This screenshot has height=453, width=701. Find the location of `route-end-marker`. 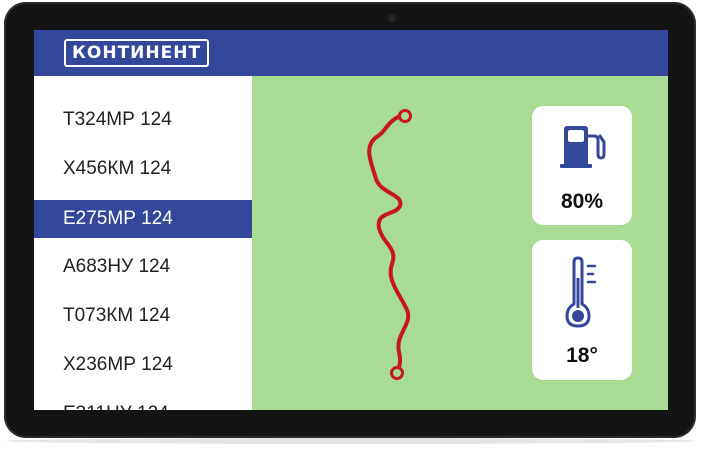

route-end-marker is located at coordinates (397, 373).